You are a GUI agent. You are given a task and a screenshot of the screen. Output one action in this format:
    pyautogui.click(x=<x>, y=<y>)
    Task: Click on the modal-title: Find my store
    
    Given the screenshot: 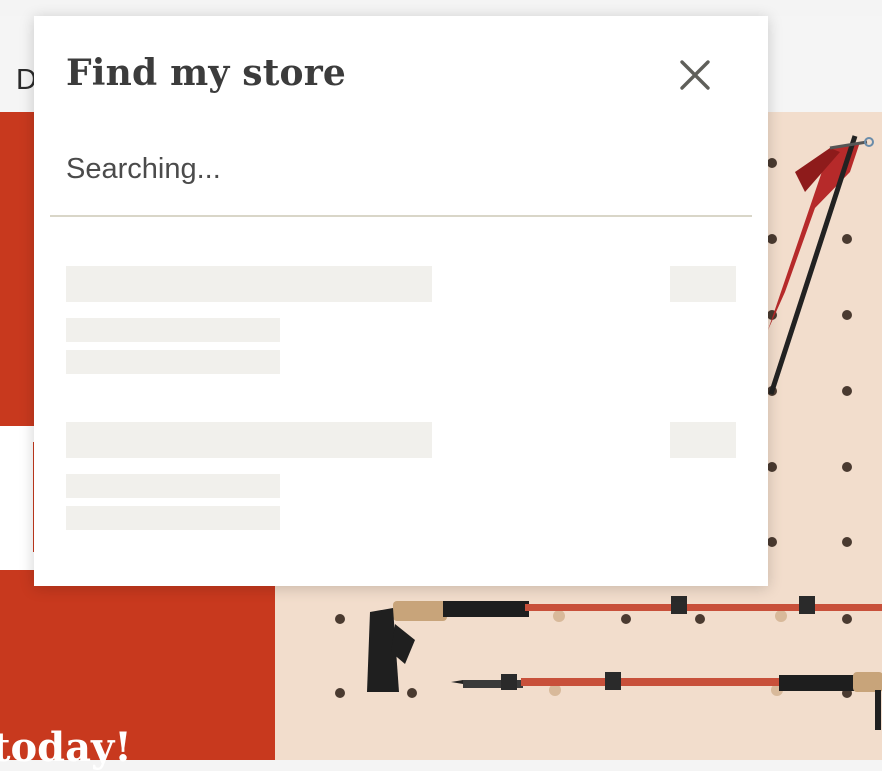 What is the action you would take?
    pyautogui.click(x=206, y=73)
    